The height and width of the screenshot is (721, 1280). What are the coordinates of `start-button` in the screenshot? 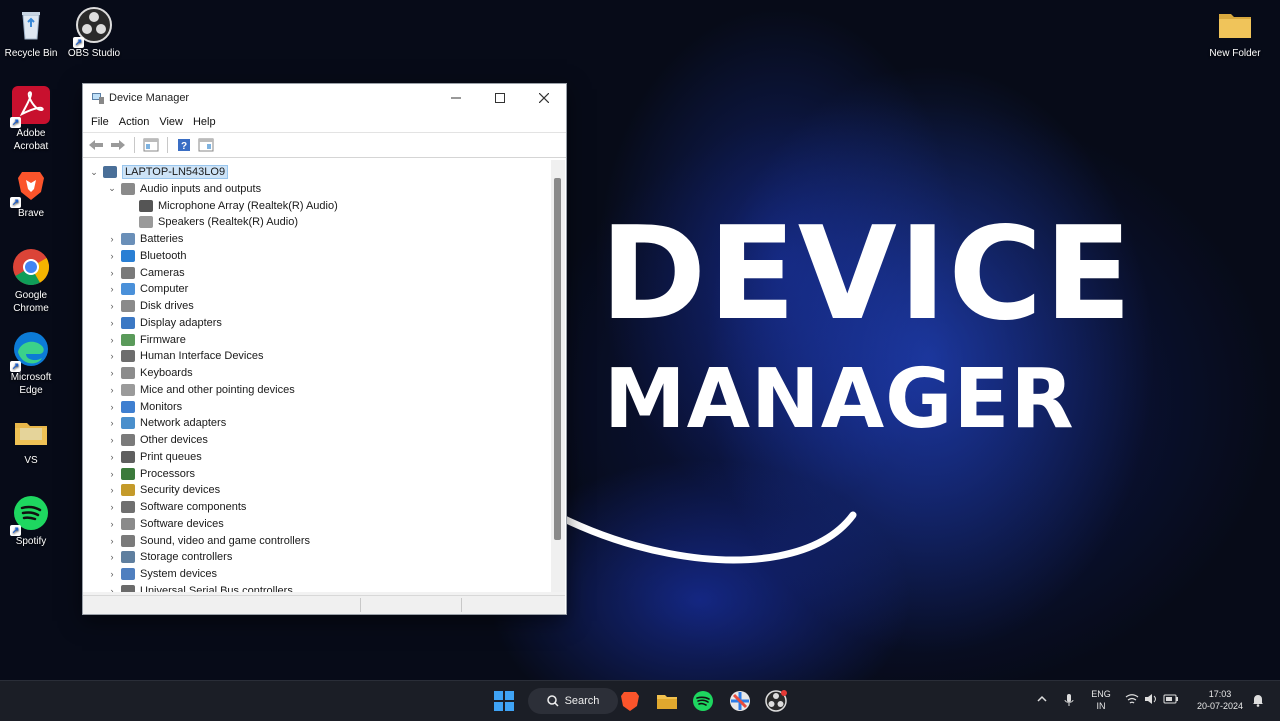 It's located at (504, 701).